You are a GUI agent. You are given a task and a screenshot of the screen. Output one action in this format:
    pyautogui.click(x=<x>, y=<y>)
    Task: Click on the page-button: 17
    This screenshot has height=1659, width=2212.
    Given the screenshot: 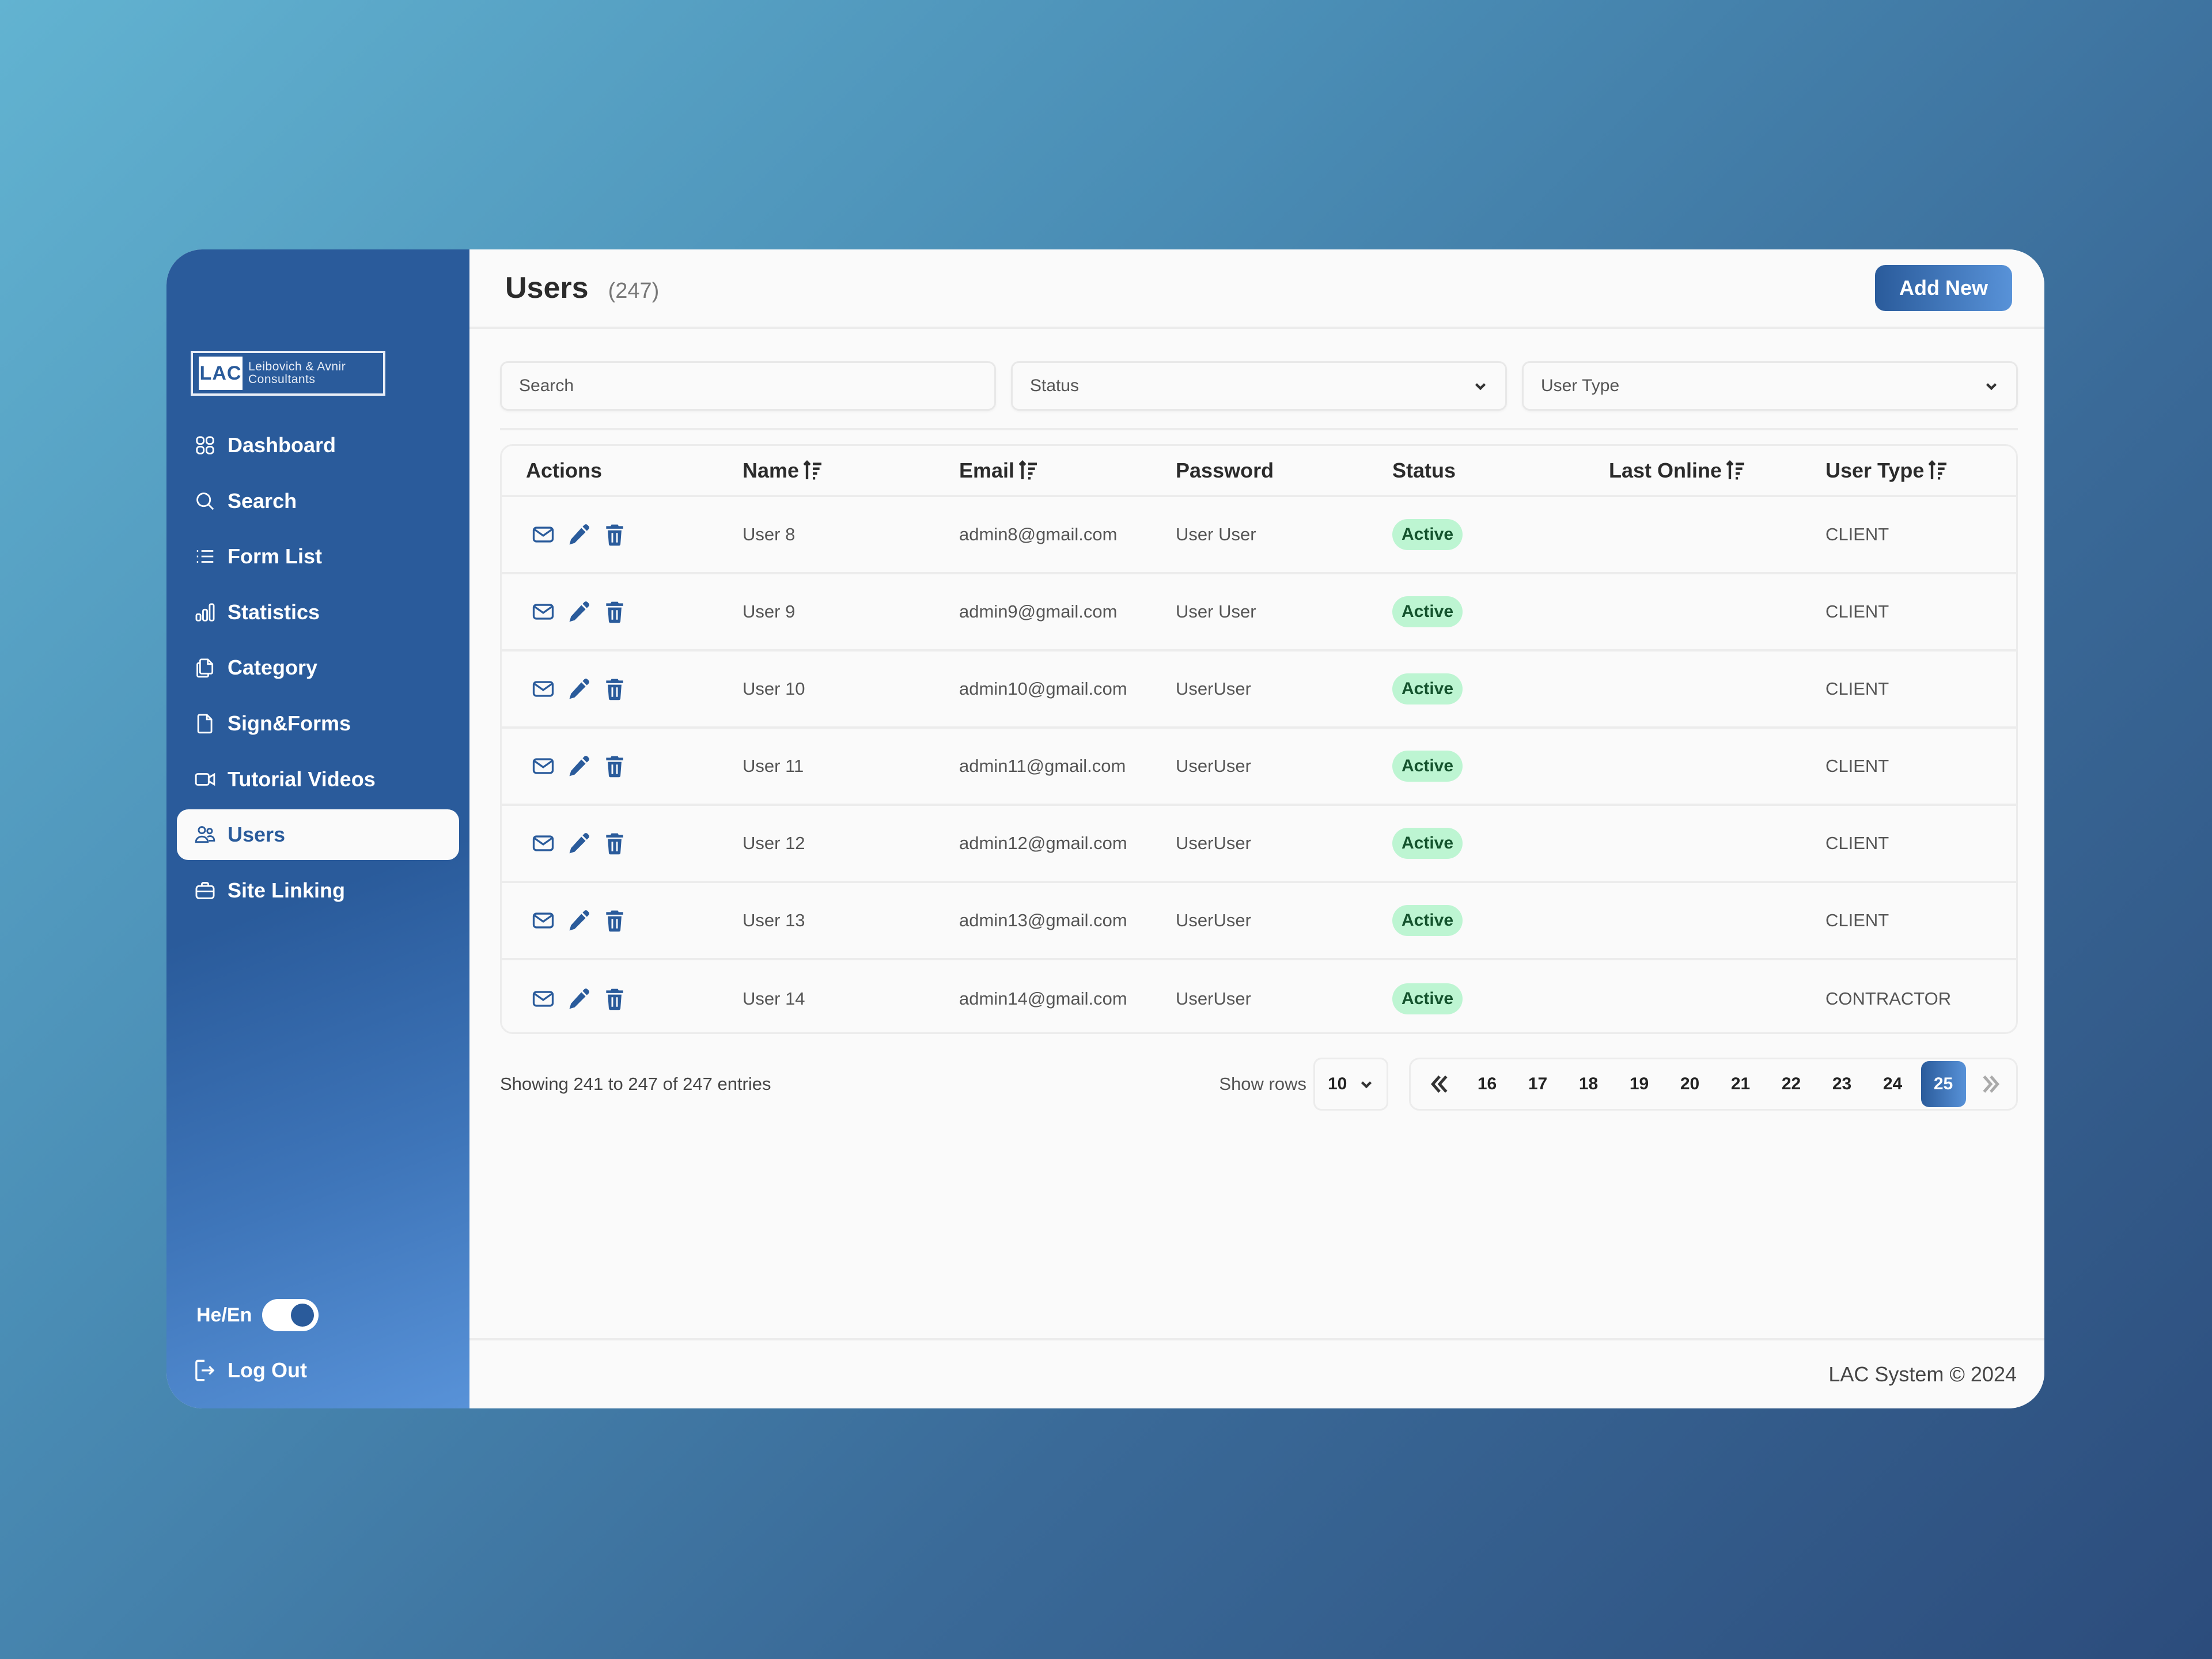 What is the action you would take?
    pyautogui.click(x=1538, y=1084)
    